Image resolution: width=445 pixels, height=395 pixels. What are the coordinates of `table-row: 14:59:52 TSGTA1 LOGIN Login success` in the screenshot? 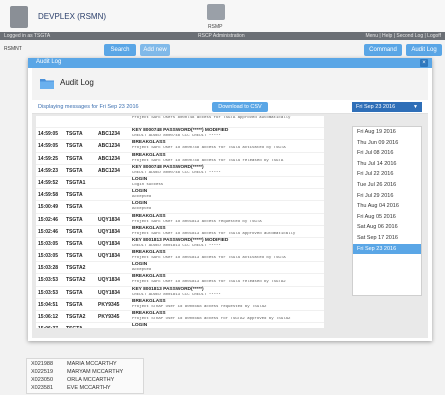 It's located at (180, 183).